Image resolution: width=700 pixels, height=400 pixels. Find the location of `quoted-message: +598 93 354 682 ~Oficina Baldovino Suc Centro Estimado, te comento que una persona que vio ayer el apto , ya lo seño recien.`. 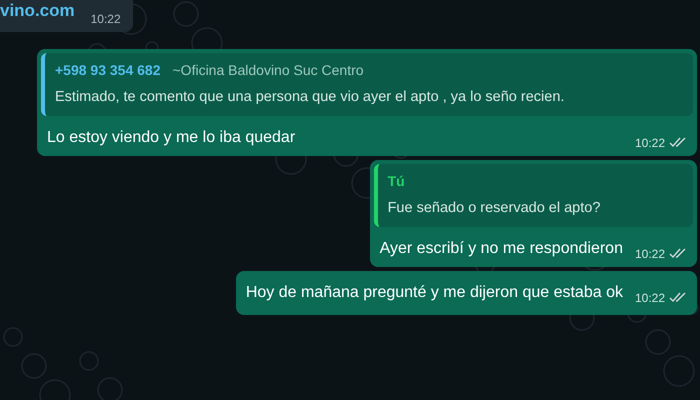

quoted-message: +598 93 354 682 ~Oficina Baldovino Suc Centro Estimado, te comento que una persona que vio ayer el apto , ya lo seño recien. is located at coordinates (367, 84).